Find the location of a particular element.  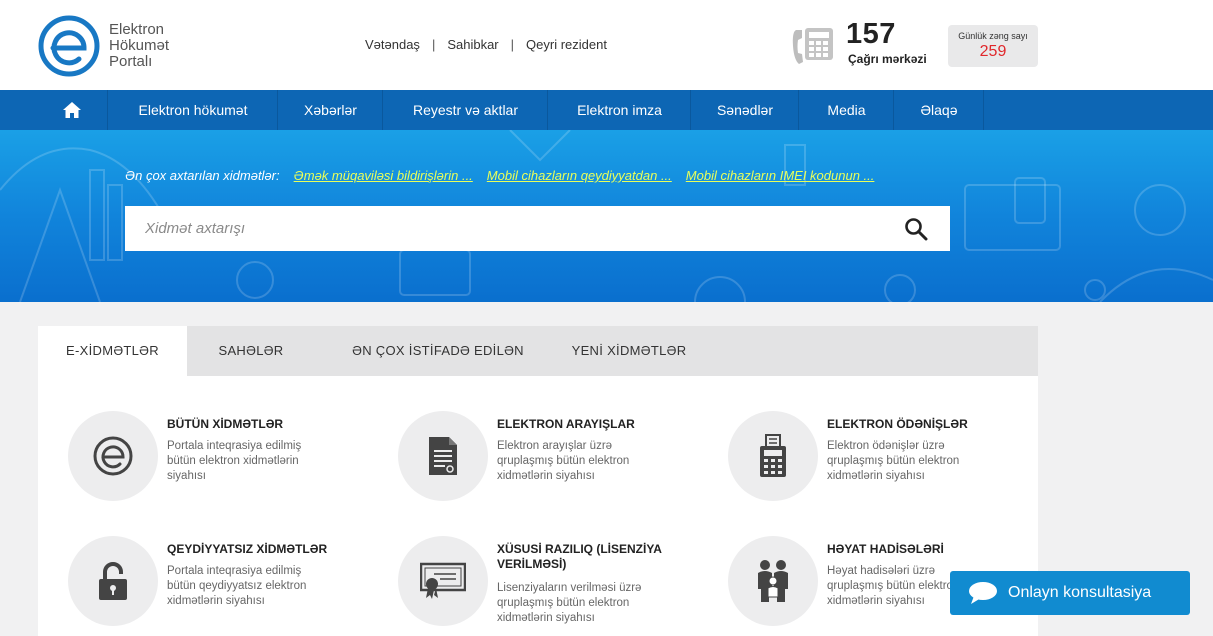

chat-bubble-icon is located at coordinates (983, 593).